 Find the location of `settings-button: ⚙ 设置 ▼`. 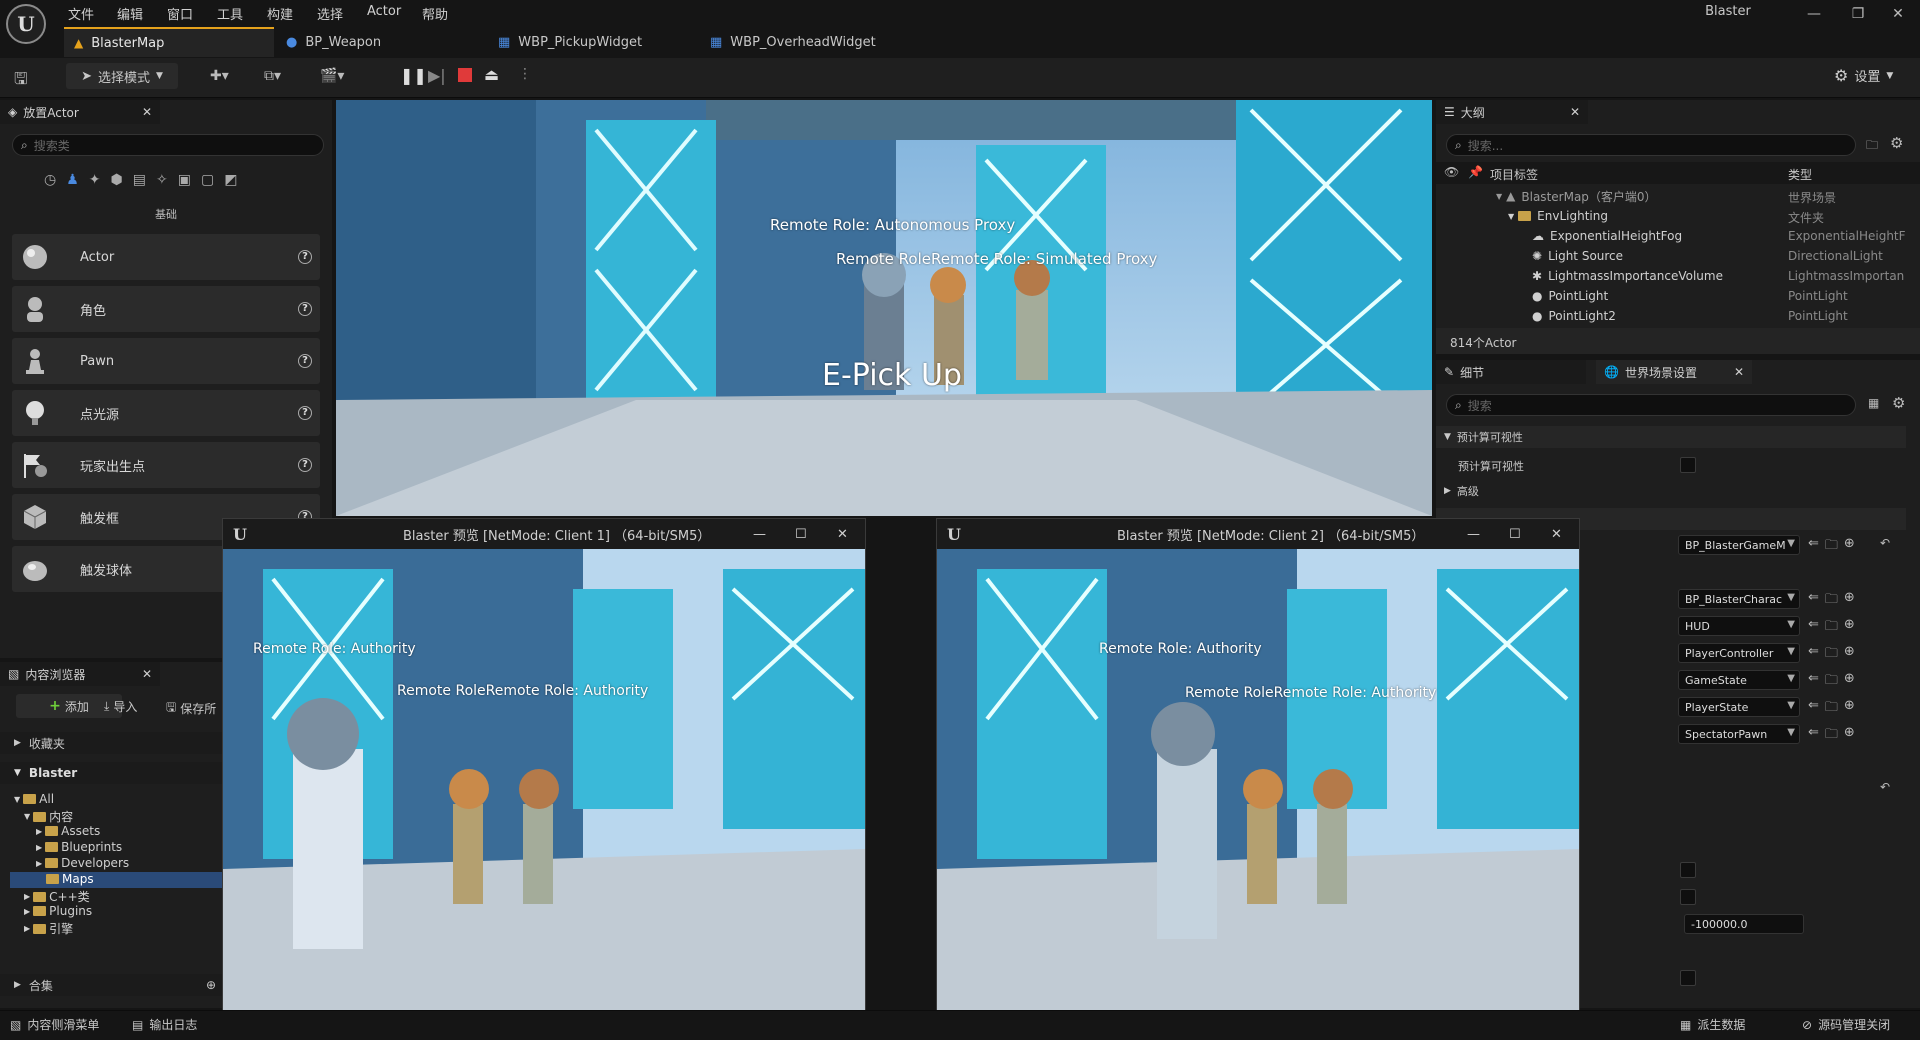

settings-button: ⚙ 设置 ▼ is located at coordinates (1863, 75).